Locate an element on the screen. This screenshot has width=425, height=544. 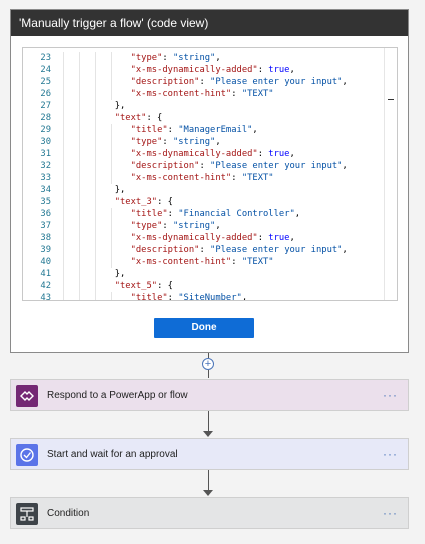
line-number: 43 is located at coordinates (45, 297).